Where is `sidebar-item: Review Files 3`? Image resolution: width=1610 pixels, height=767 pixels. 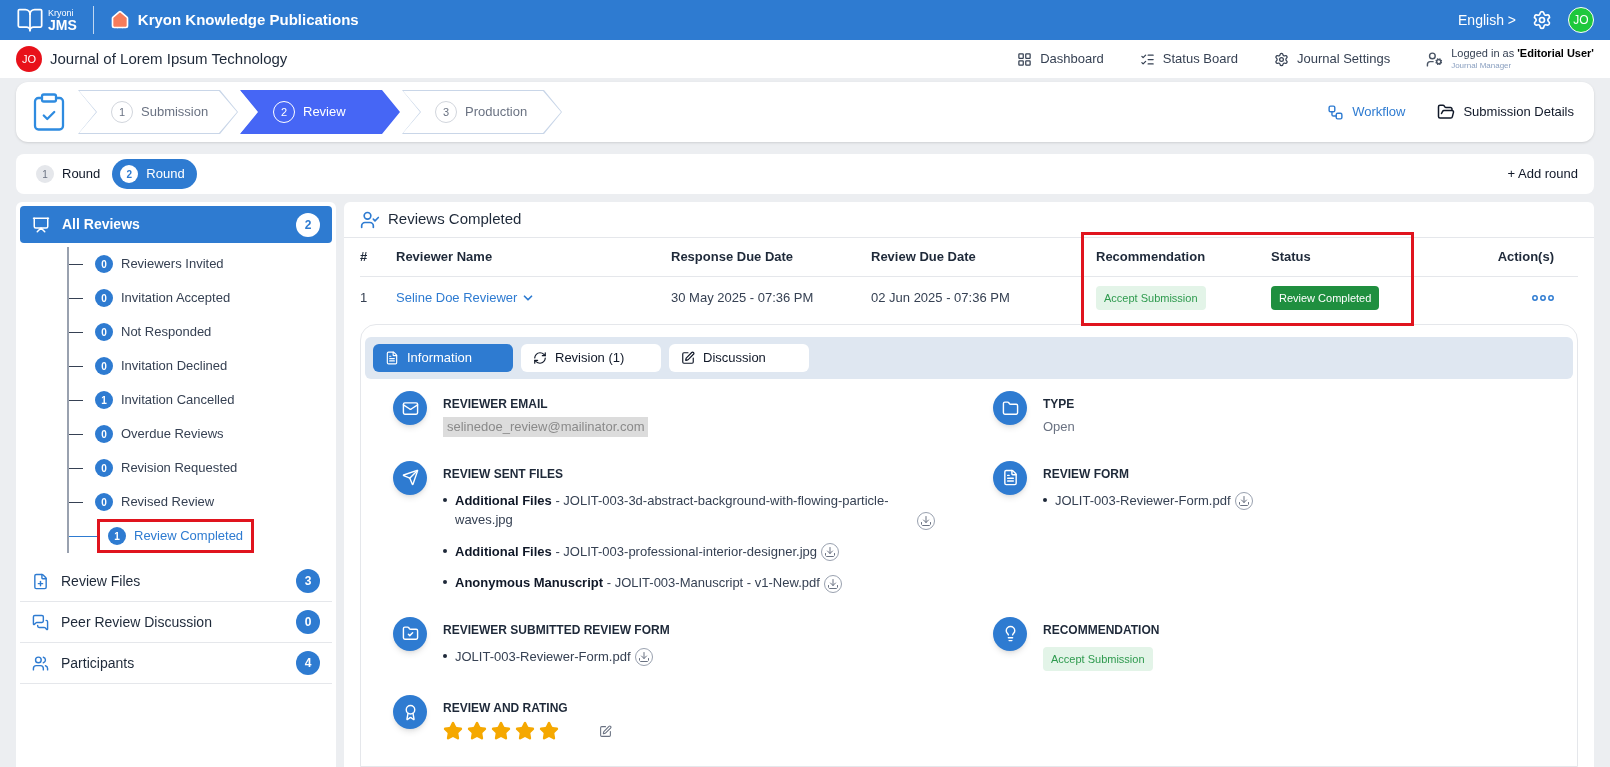 sidebar-item: Review Files 3 is located at coordinates (176, 581).